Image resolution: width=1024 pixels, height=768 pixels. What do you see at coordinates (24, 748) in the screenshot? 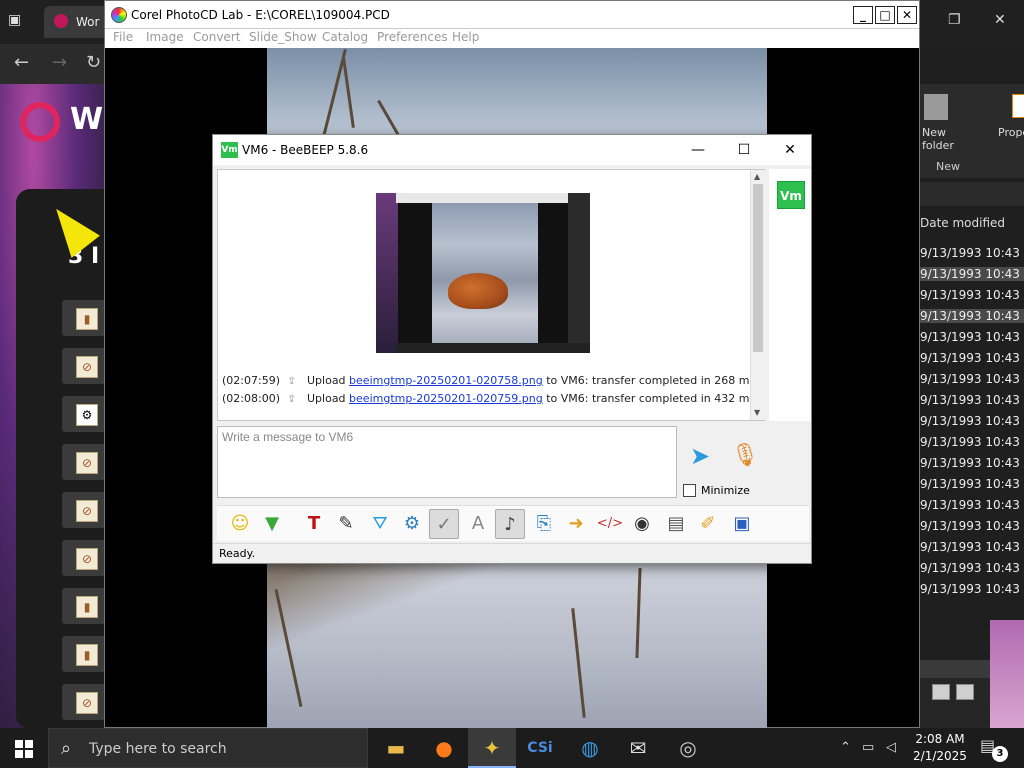
I see `start-button` at bounding box center [24, 748].